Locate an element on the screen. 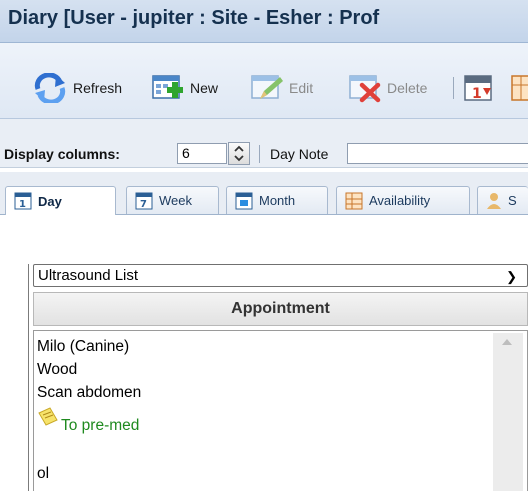  appointment-extra: ol is located at coordinates (43, 474).